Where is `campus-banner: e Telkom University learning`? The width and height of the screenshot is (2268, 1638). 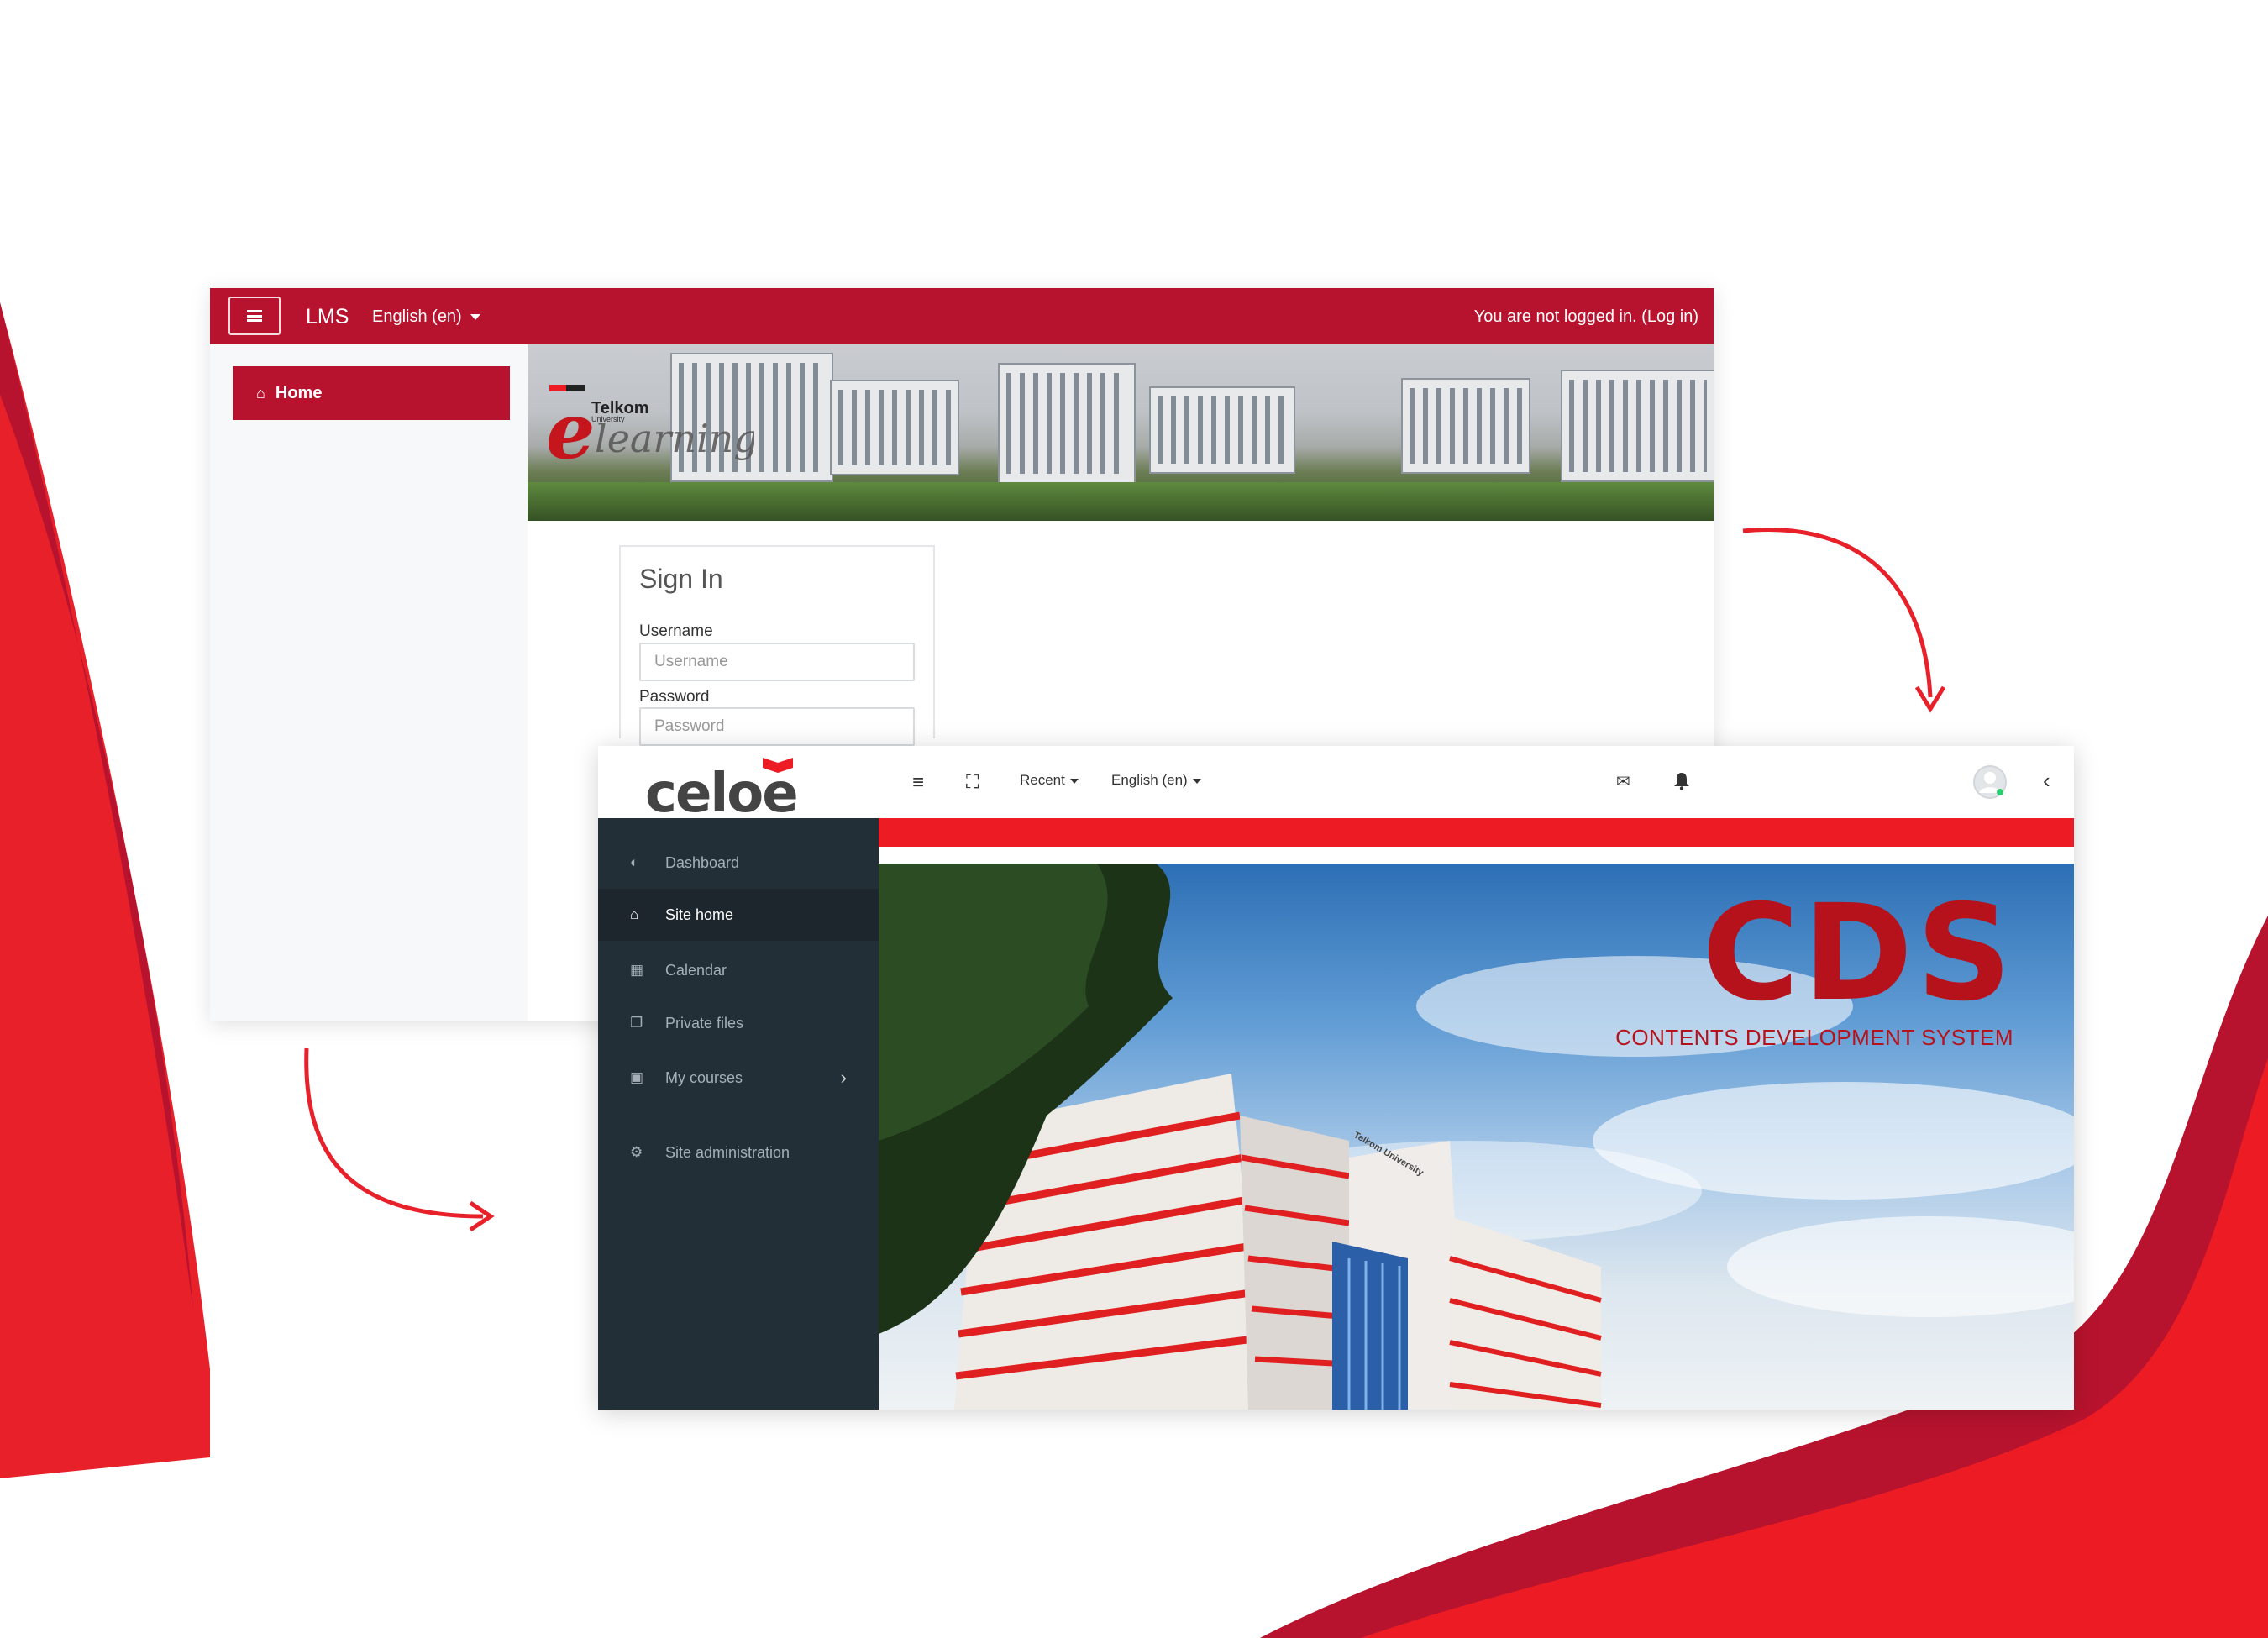 campus-banner: e Telkom University learning is located at coordinates (1121, 432).